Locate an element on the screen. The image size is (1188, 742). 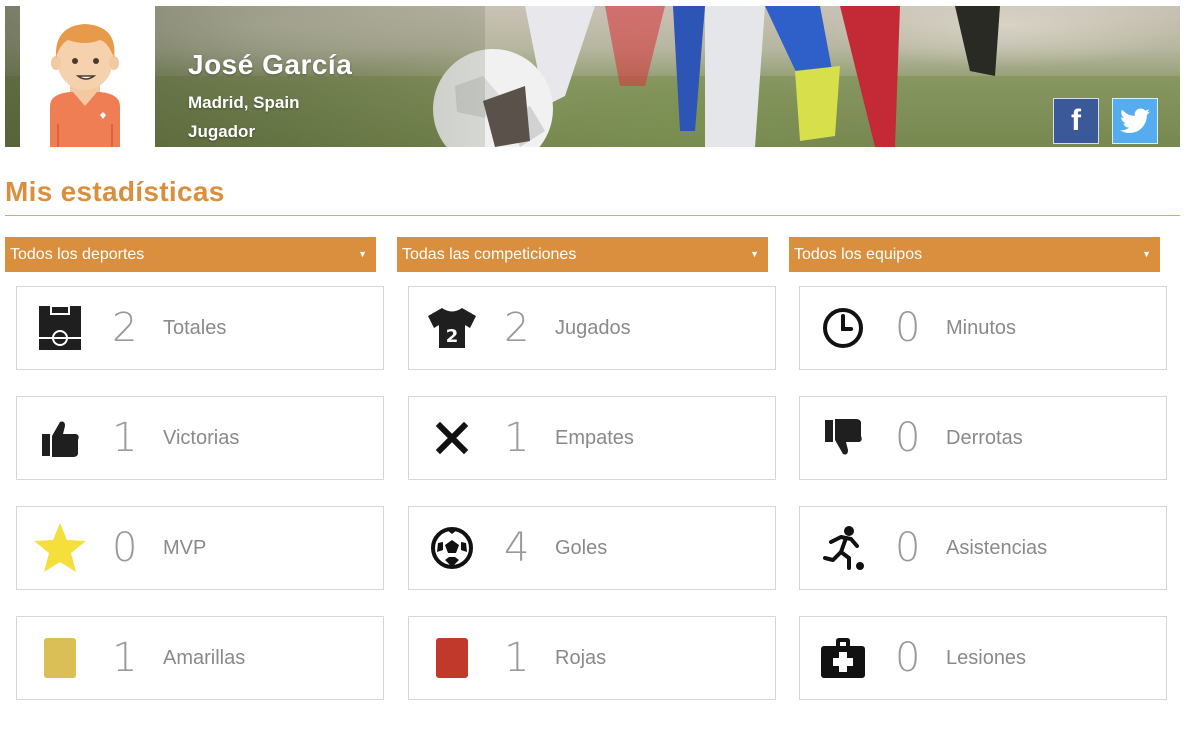
stat-card-asistencias: 0 Asistencias is located at coordinates (983, 548).